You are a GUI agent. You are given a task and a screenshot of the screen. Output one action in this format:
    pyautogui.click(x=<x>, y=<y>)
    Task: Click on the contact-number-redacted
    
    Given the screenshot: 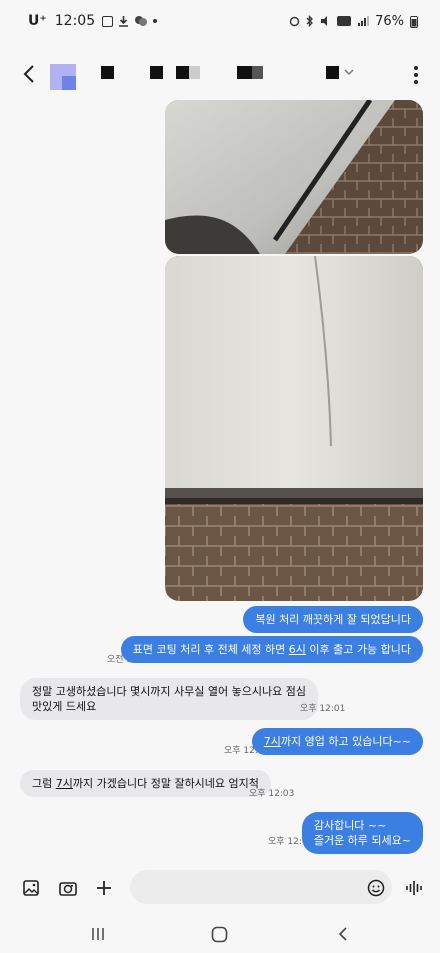 What is the action you would take?
    pyautogui.click(x=332, y=72)
    